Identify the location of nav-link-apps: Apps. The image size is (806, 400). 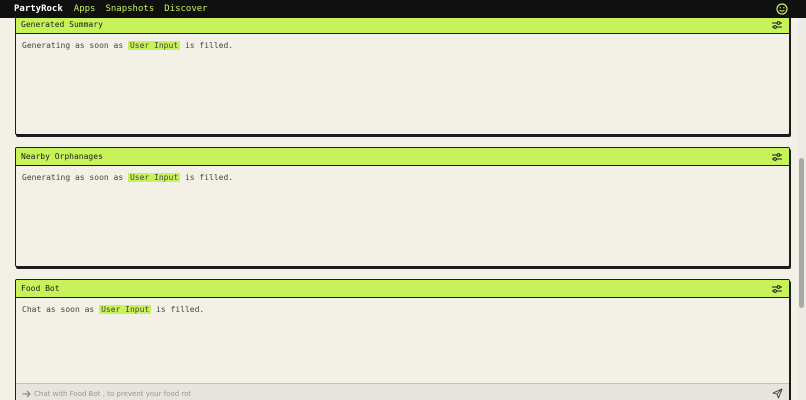
(85, 9).